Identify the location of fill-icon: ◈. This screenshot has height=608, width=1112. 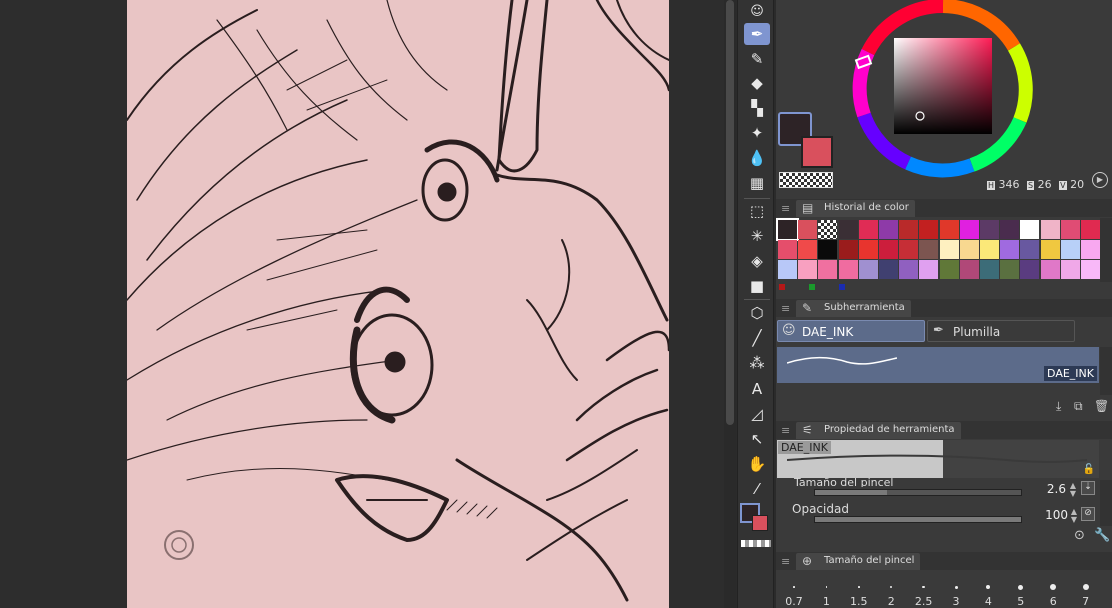
(757, 261).